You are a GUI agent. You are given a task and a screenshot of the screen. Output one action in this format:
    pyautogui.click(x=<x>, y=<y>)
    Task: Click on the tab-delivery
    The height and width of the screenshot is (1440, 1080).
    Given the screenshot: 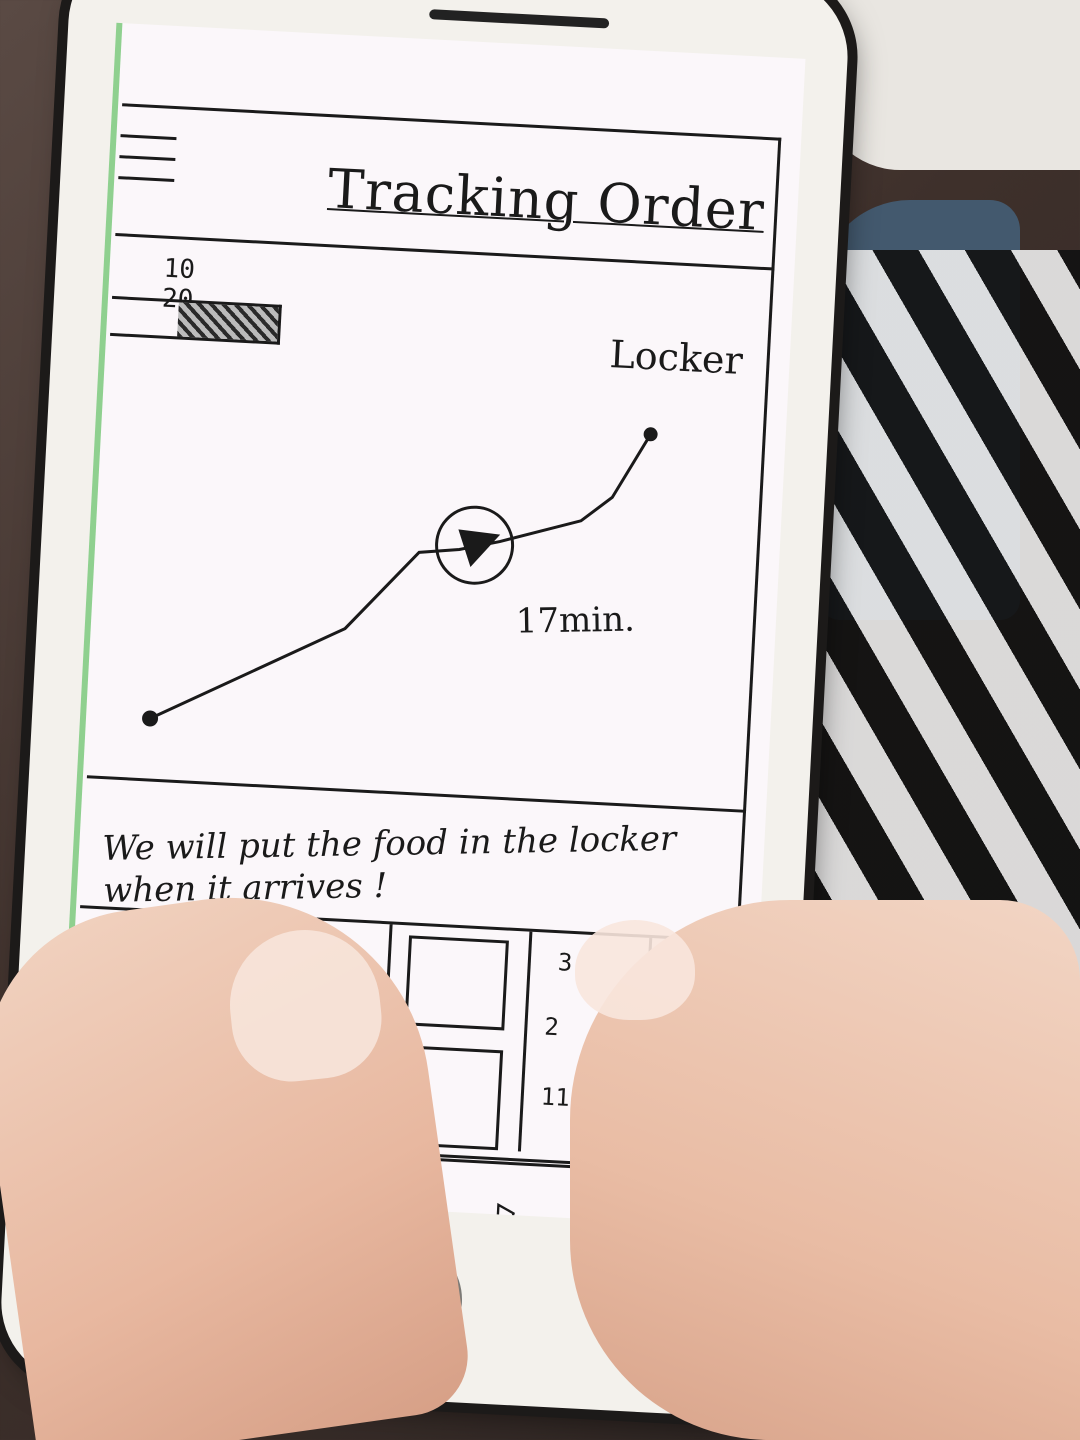 What is the action you would take?
    pyautogui.click(x=509, y=1198)
    